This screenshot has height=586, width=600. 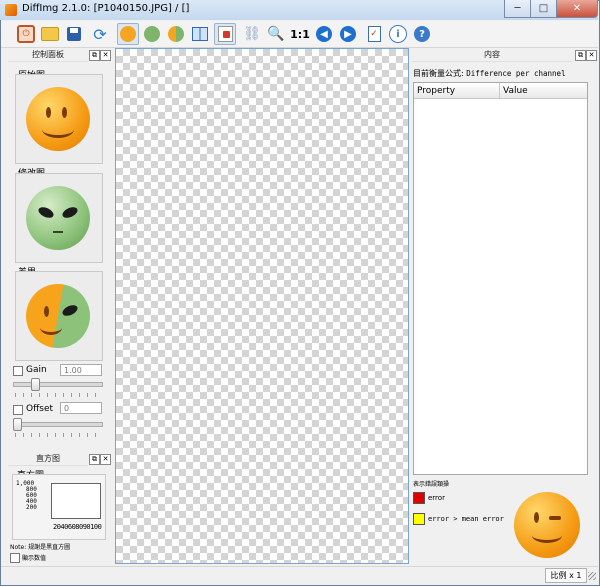 I want to click on zoom-1to1-icon: 1:1, so click(x=300, y=34).